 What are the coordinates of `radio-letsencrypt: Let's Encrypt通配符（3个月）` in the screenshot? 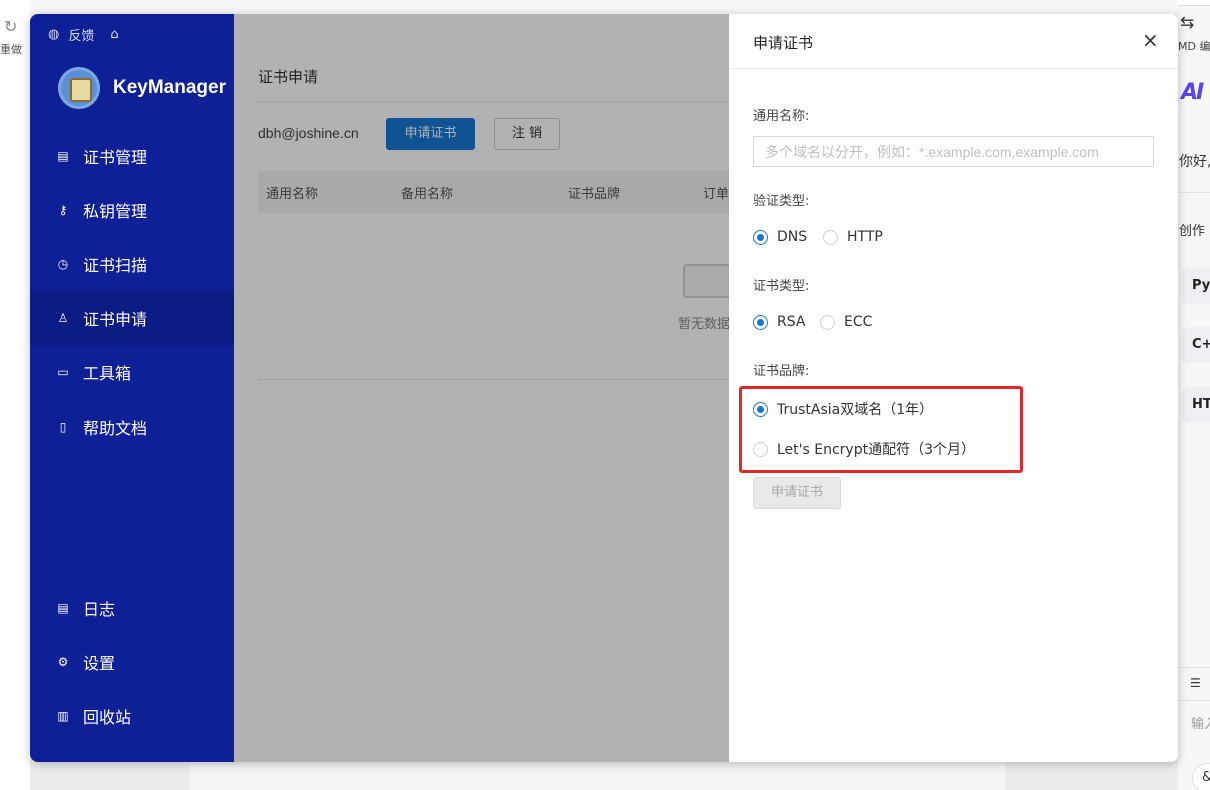 It's located at (864, 449).